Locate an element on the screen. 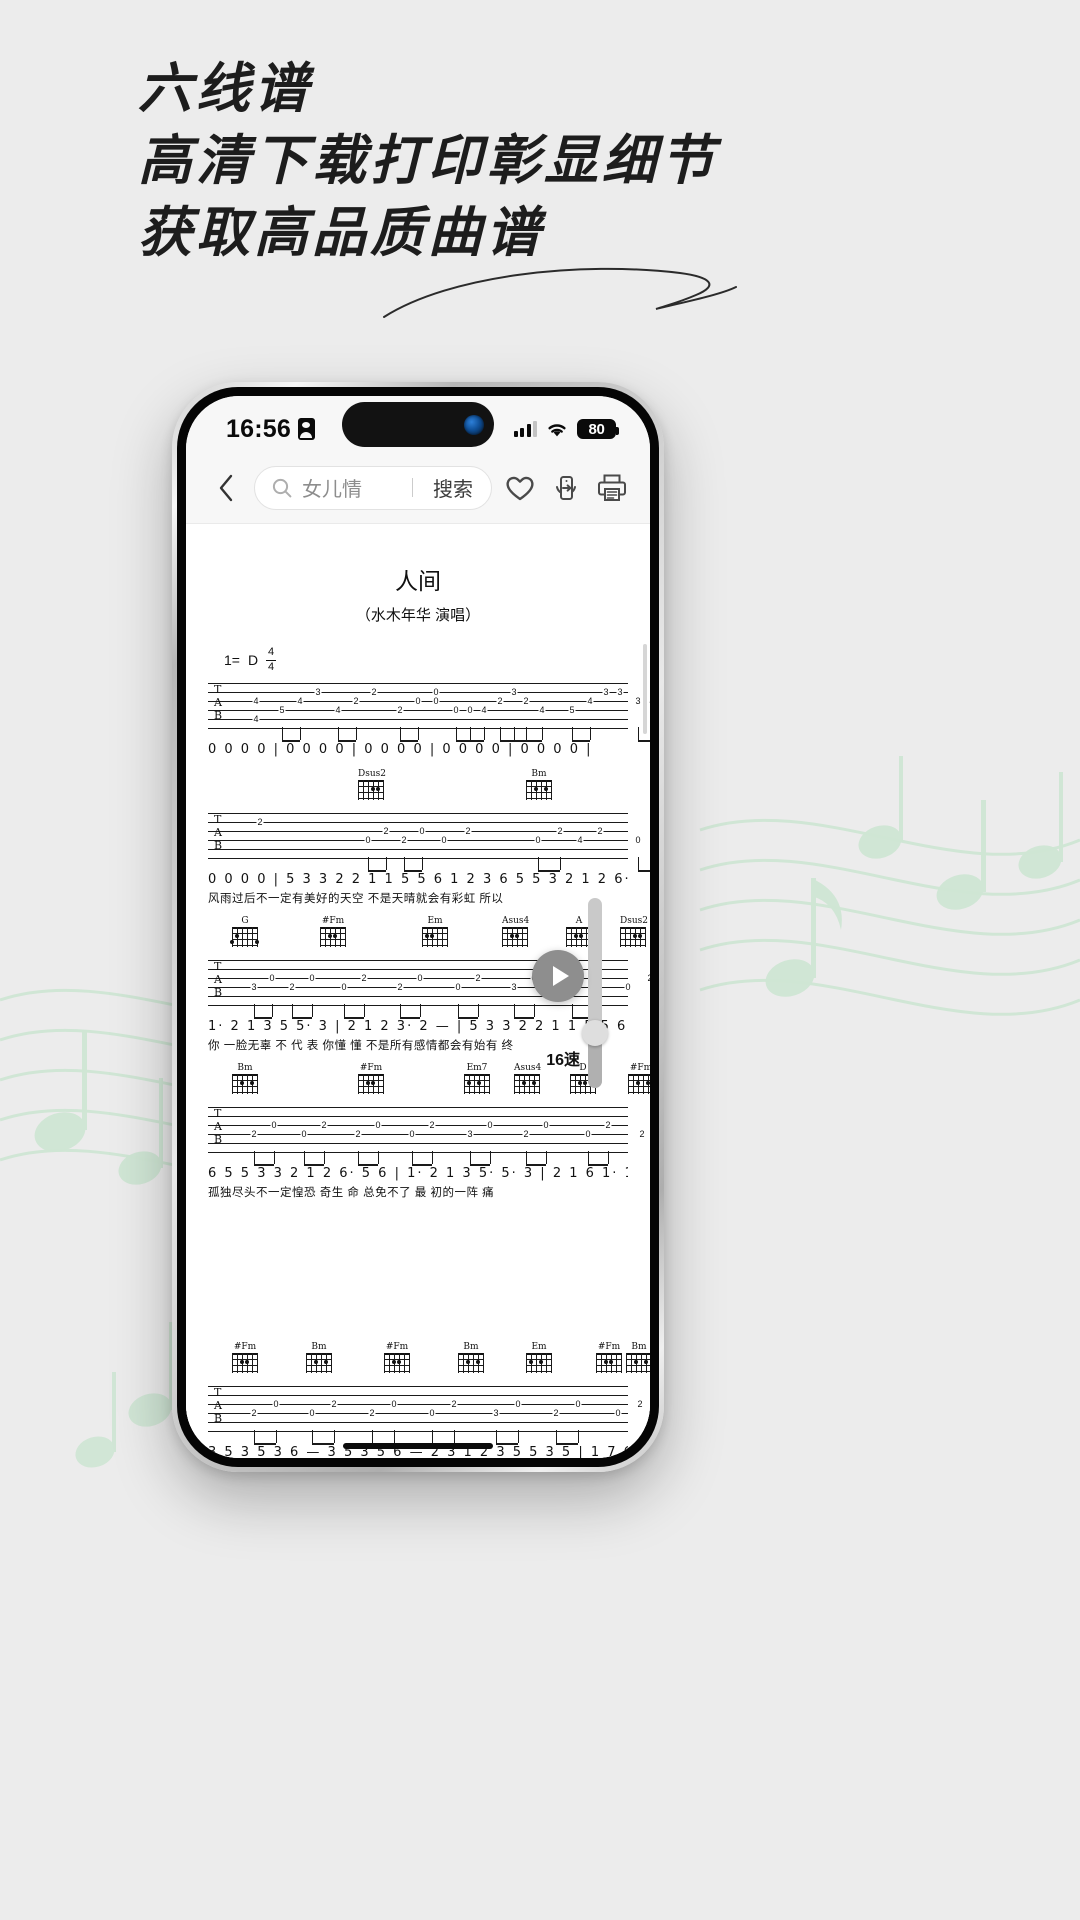 The image size is (1080, 1920). battery-percent: 80 is located at coordinates (596, 429).